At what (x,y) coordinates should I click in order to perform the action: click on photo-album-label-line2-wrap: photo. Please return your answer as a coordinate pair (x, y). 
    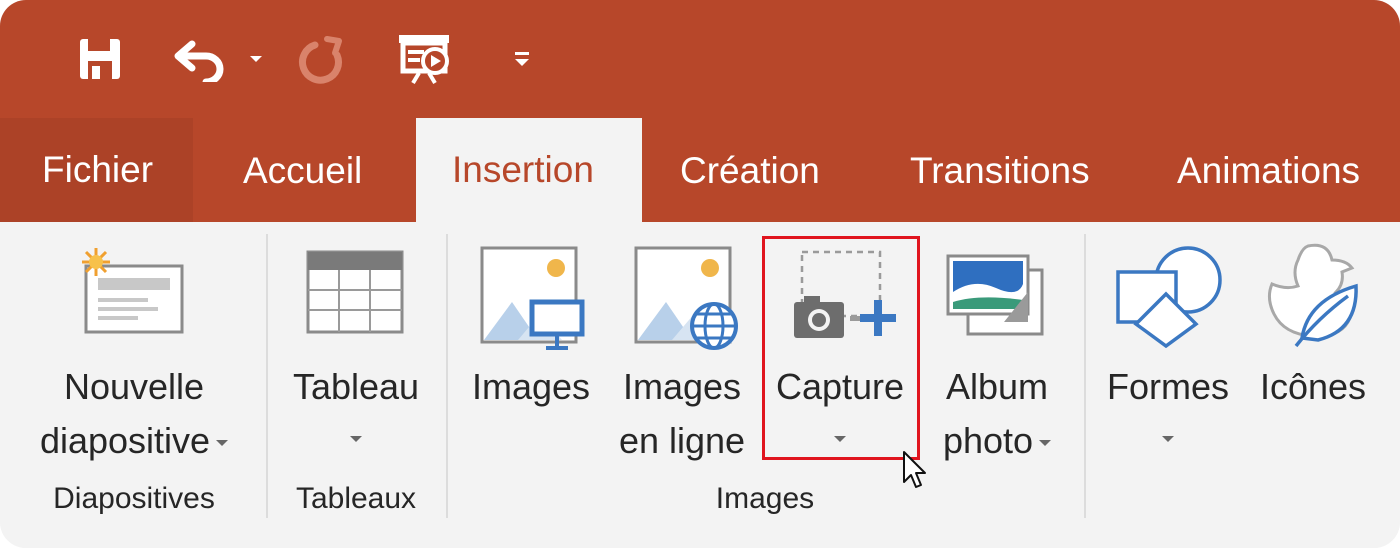
    Looking at the image, I should click on (997, 441).